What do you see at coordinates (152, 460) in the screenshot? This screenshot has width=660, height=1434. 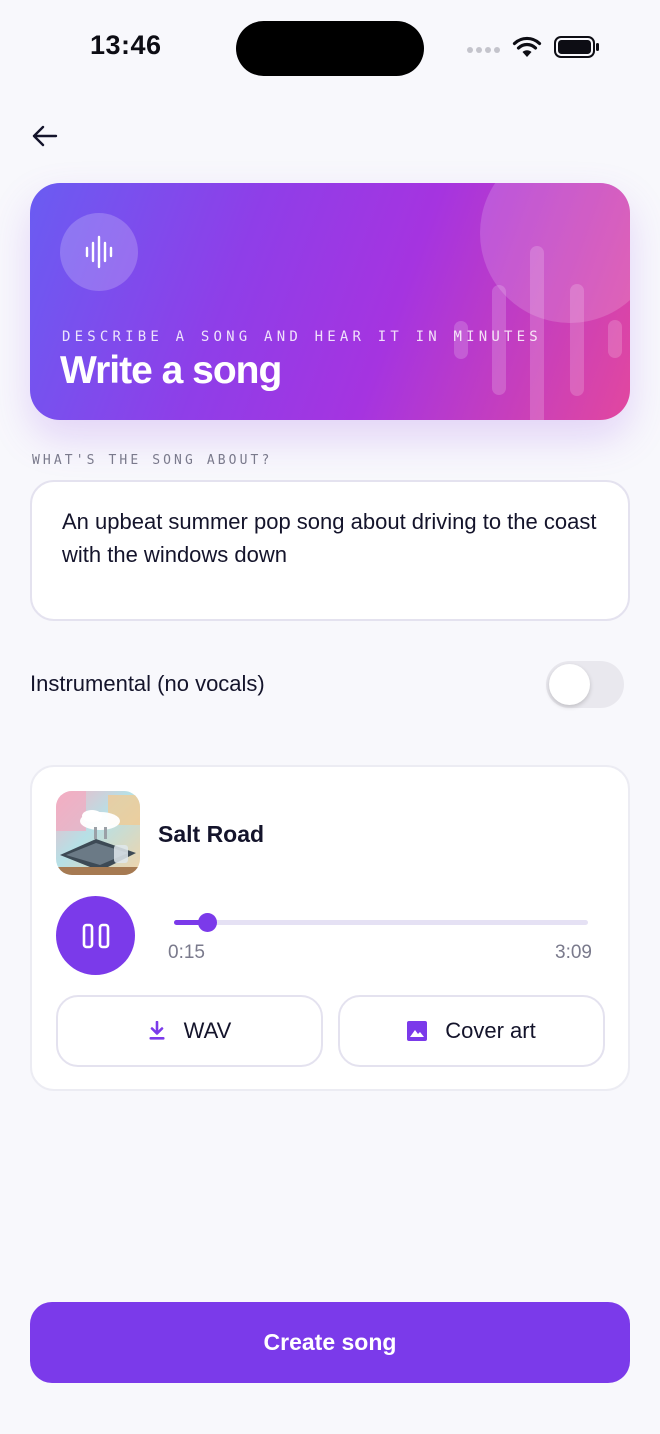 I see `prompt-label: WHAT'S THE SONG ABOUT?` at bounding box center [152, 460].